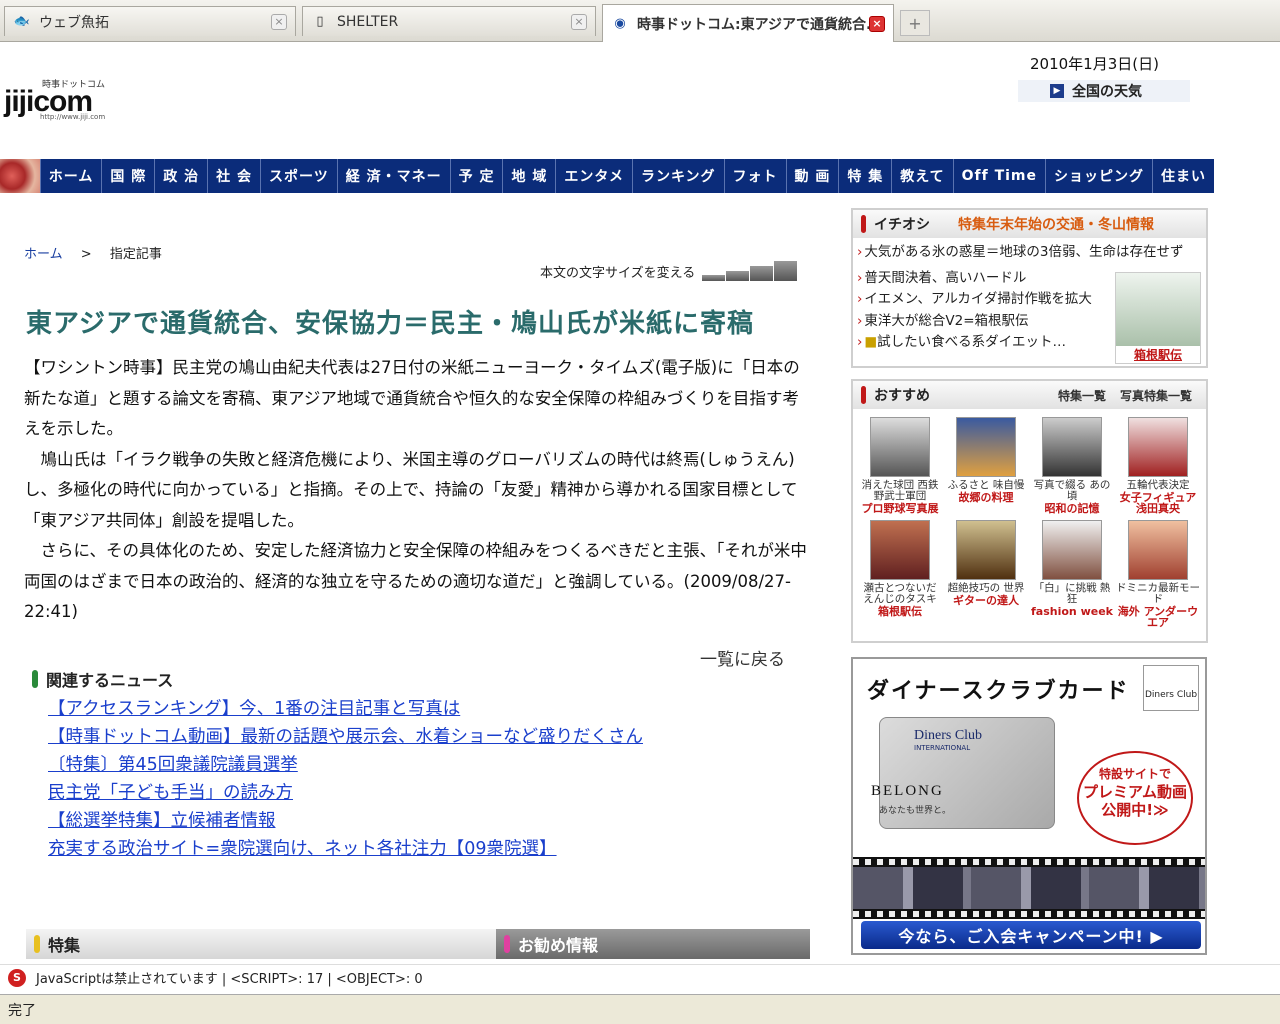 The height and width of the screenshot is (1024, 1280). Describe the element at coordinates (714, 278) in the screenshot. I see `font-size-small-button` at that location.